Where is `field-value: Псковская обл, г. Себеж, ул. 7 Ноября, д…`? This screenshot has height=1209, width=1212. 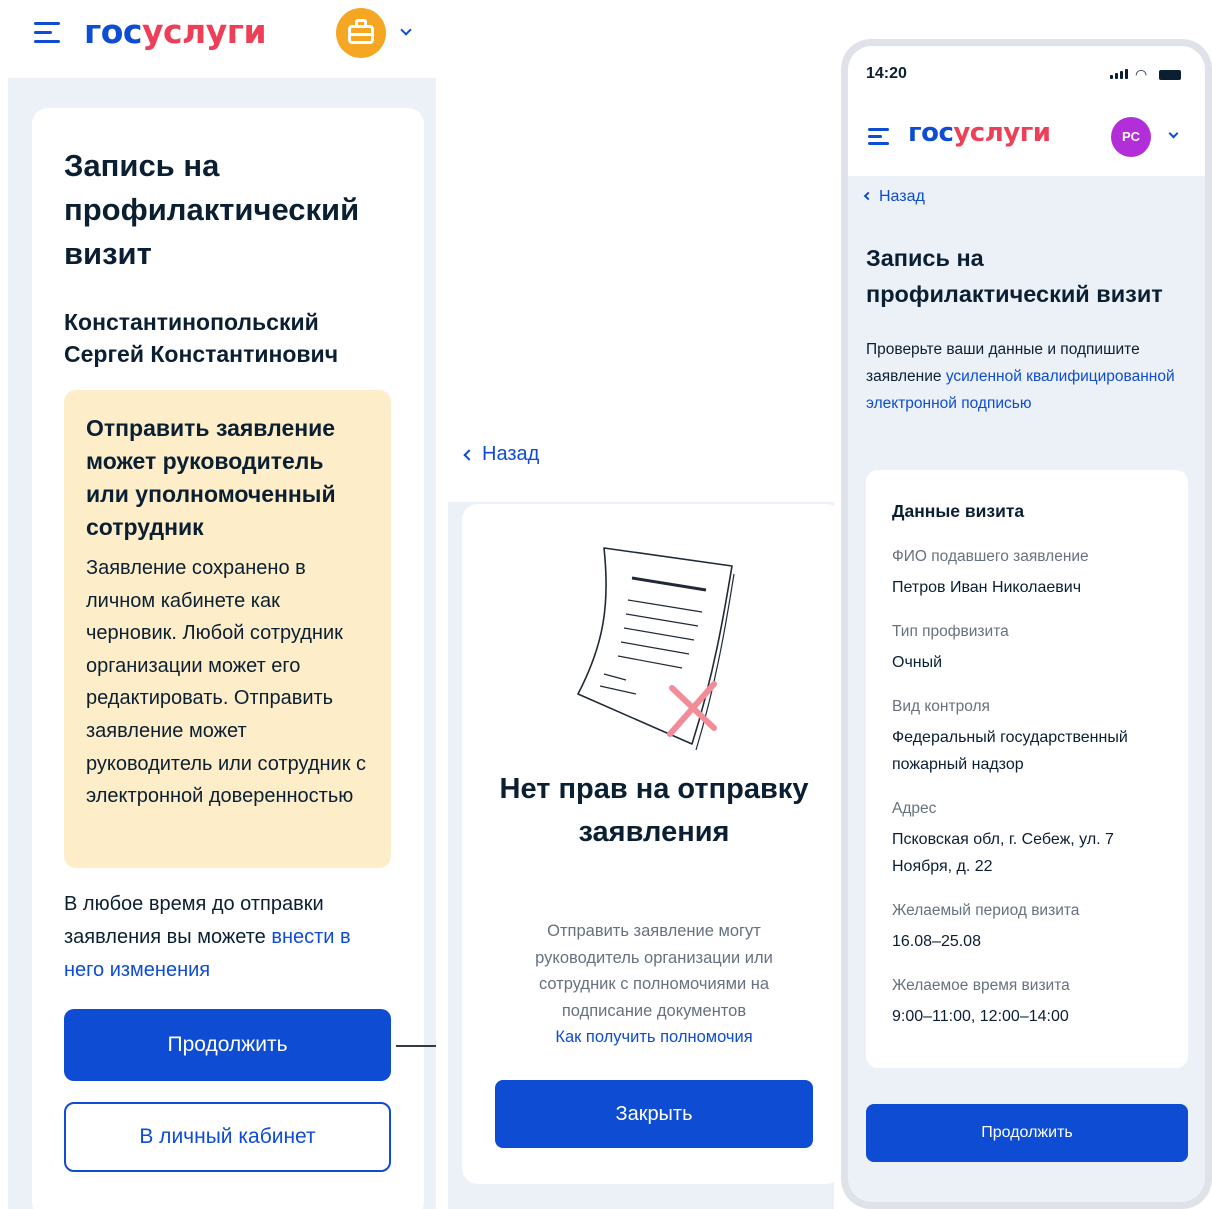
field-value: Псковская обл, г. Себеж, ул. 7 Ноября, д… is located at coordinates (1003, 853).